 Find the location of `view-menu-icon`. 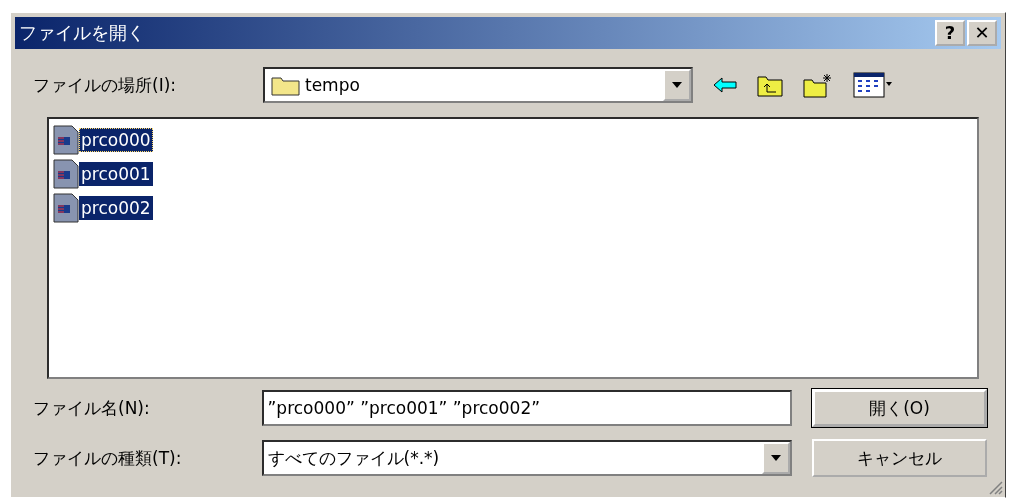

view-menu-icon is located at coordinates (873, 85).